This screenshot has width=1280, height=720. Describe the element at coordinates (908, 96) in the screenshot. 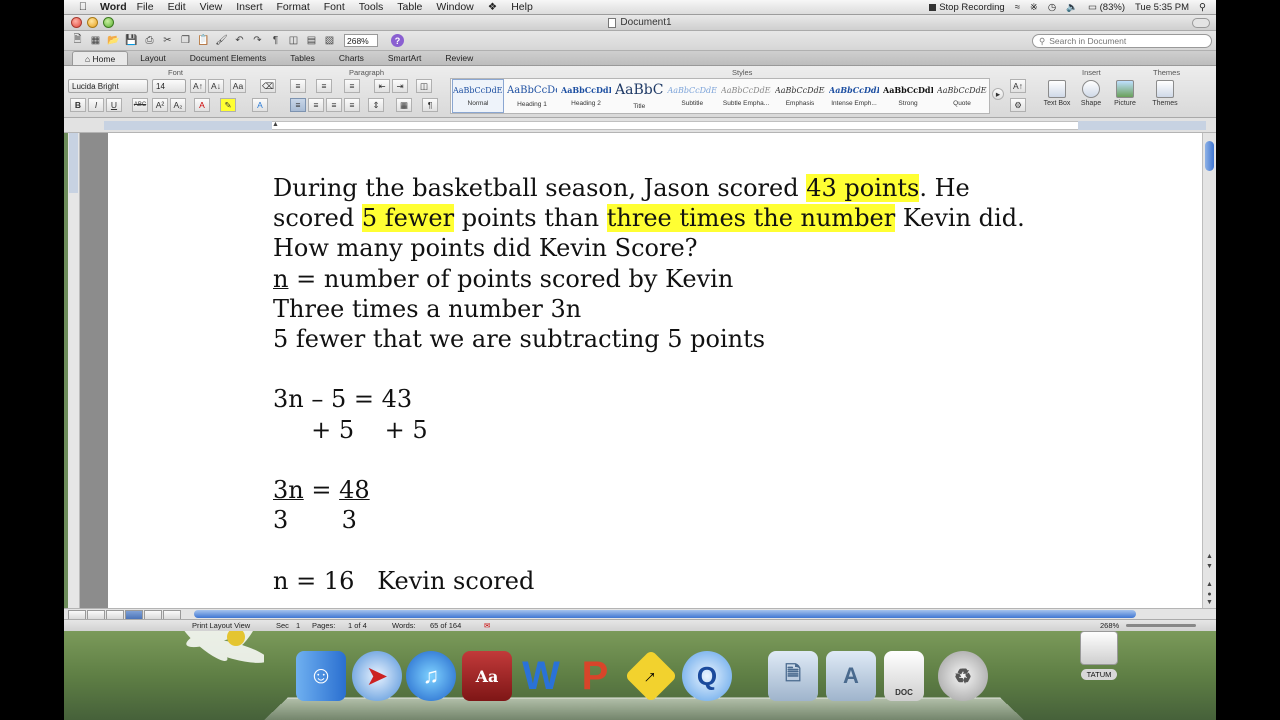

I see `style-strong: AaBbCcDdE Strong` at that location.